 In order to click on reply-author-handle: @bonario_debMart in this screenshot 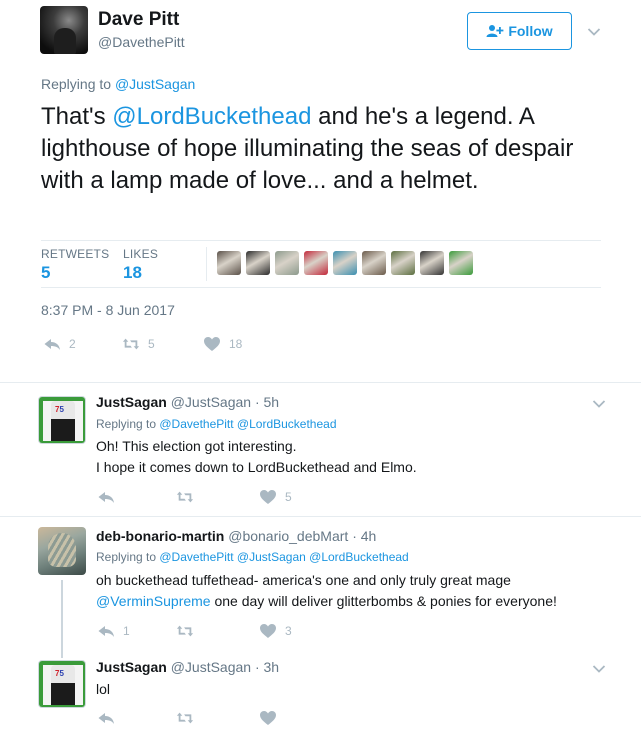, I will do `click(288, 536)`.